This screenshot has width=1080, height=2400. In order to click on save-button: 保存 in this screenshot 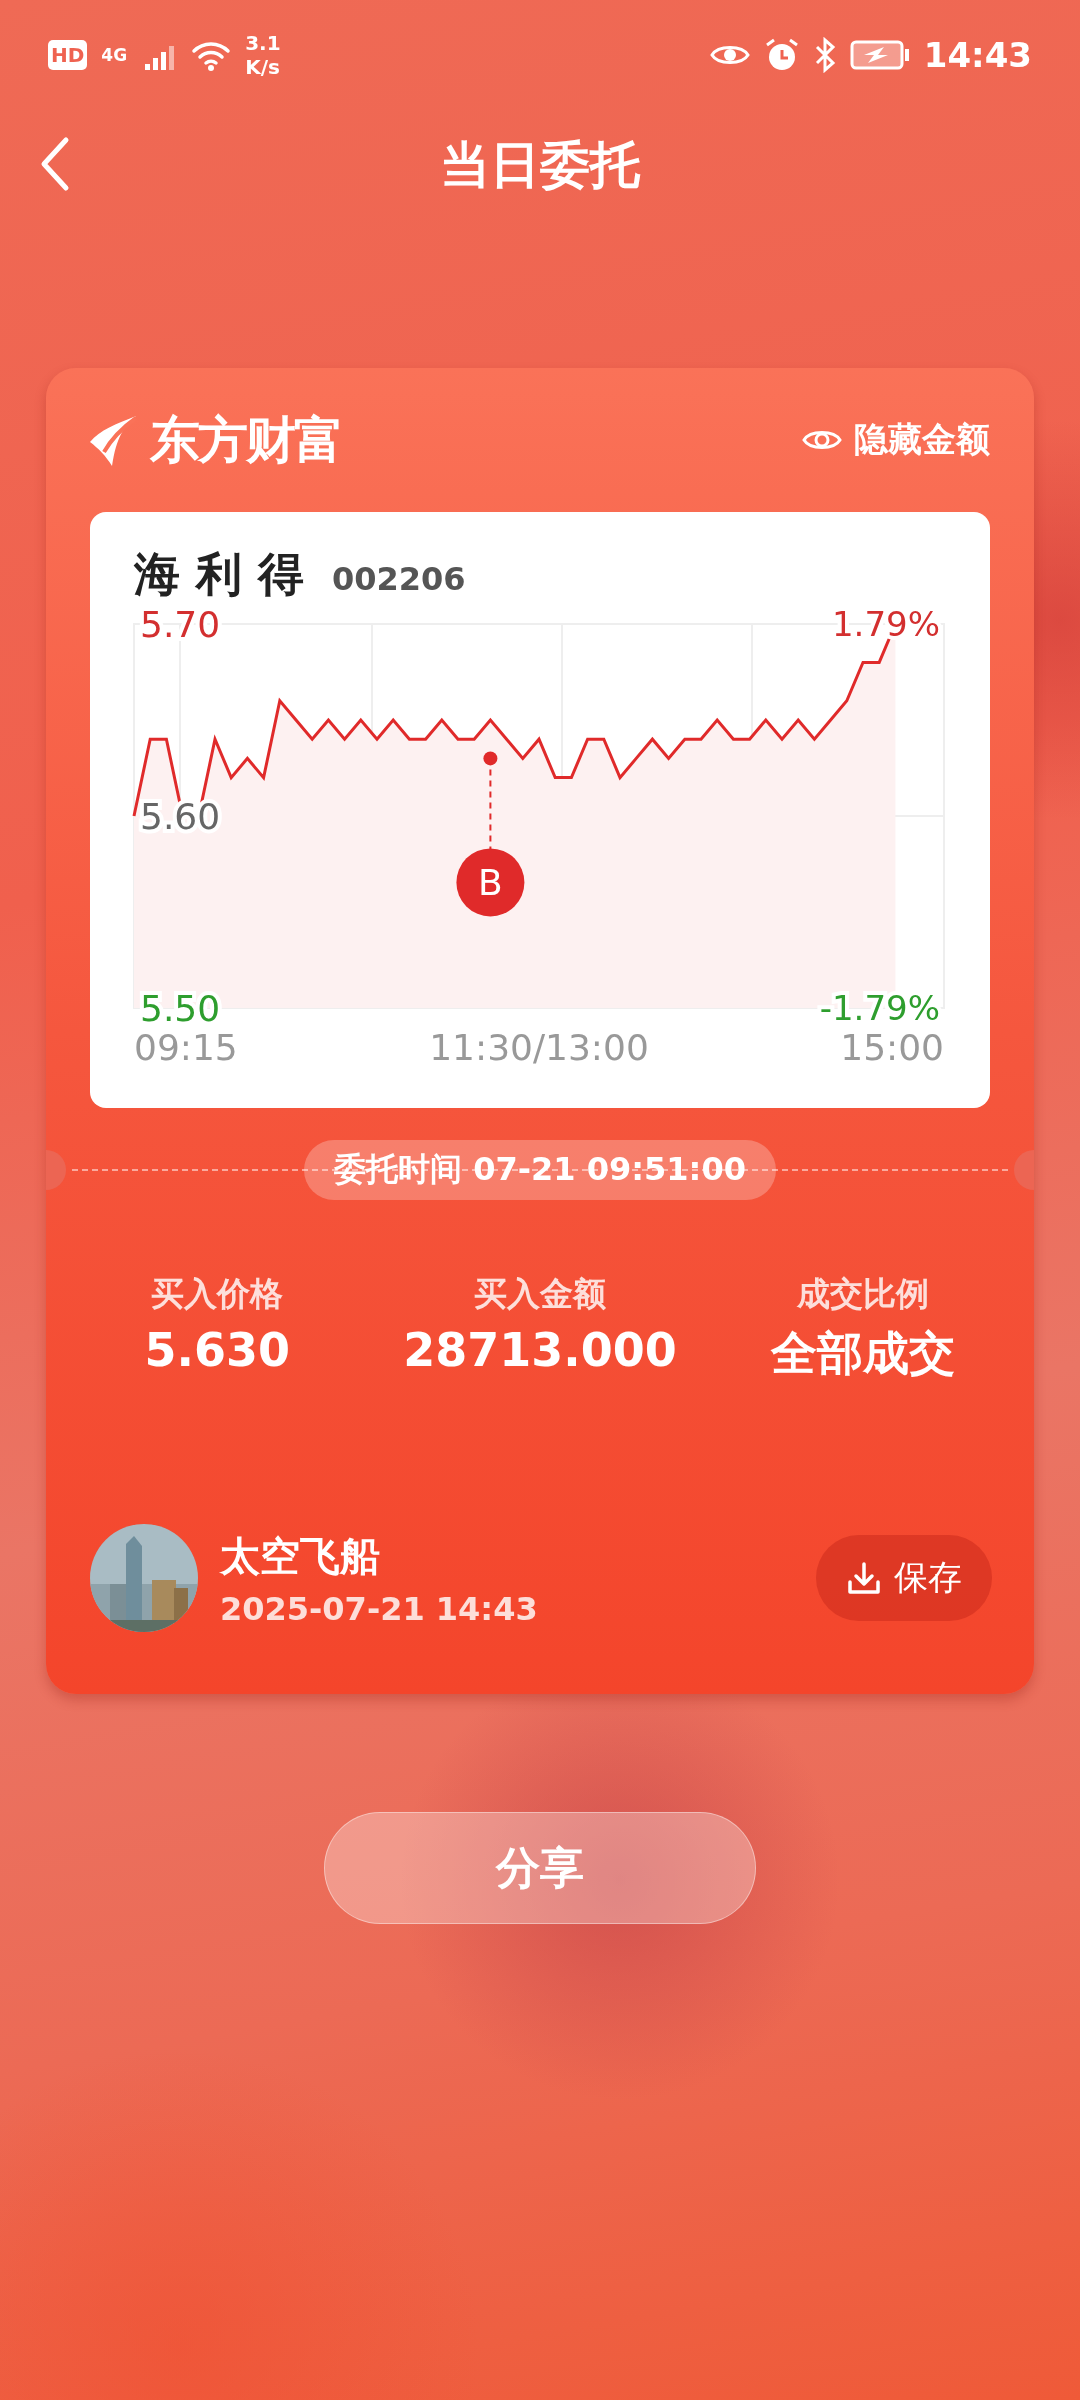, I will do `click(904, 1578)`.